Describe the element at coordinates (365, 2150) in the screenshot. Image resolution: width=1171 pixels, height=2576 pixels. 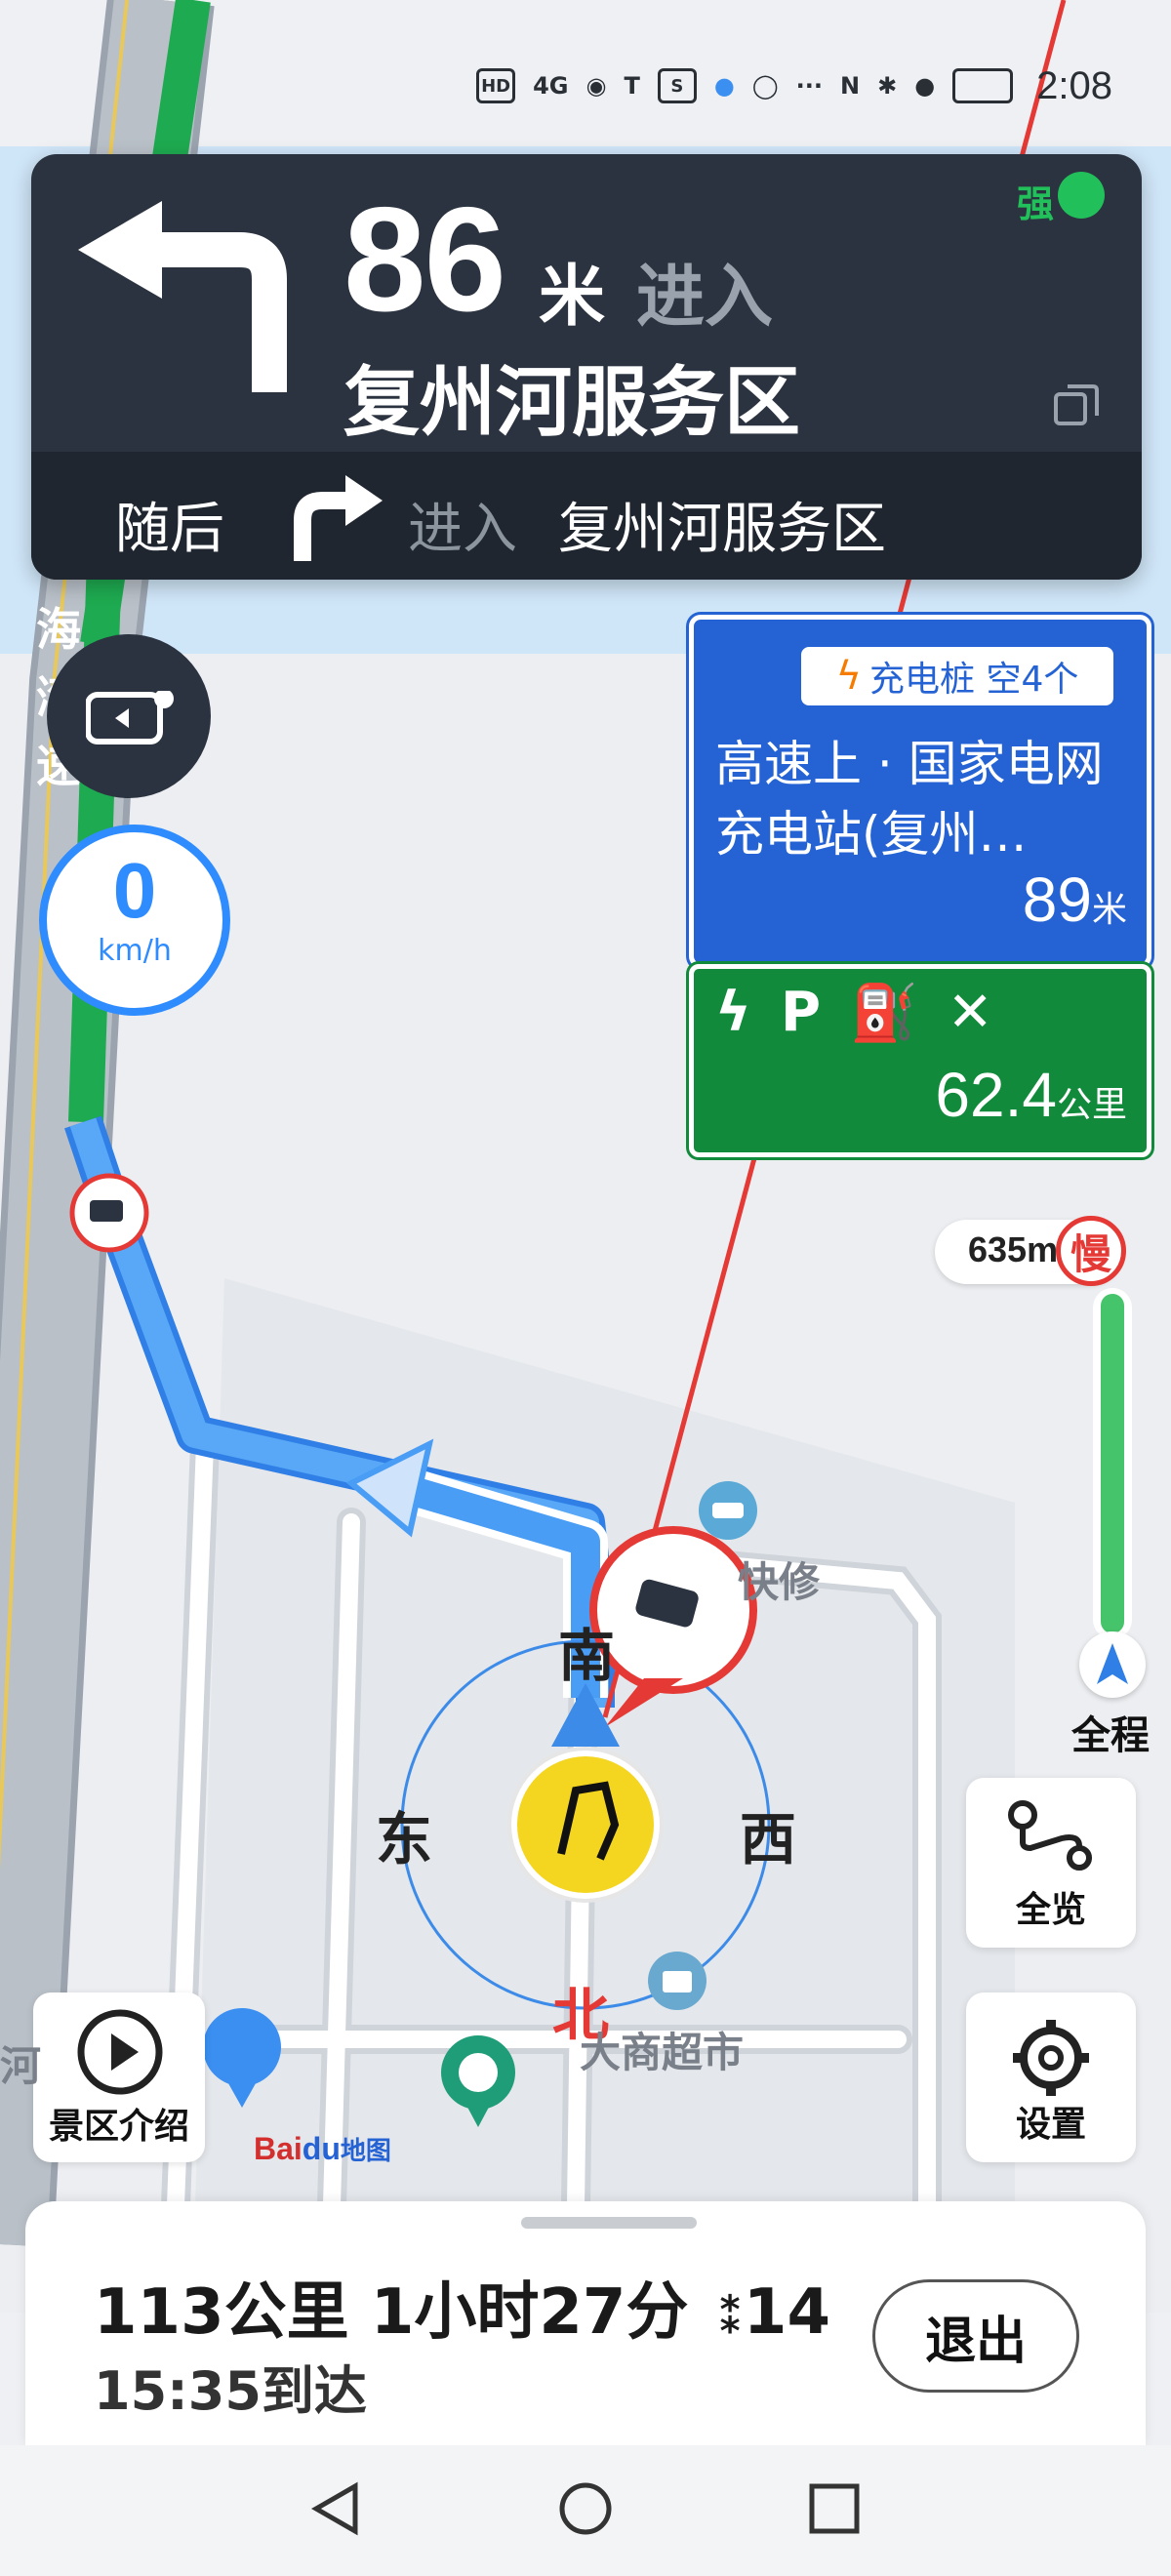
I see `baidu-logo-map: 地图` at that location.